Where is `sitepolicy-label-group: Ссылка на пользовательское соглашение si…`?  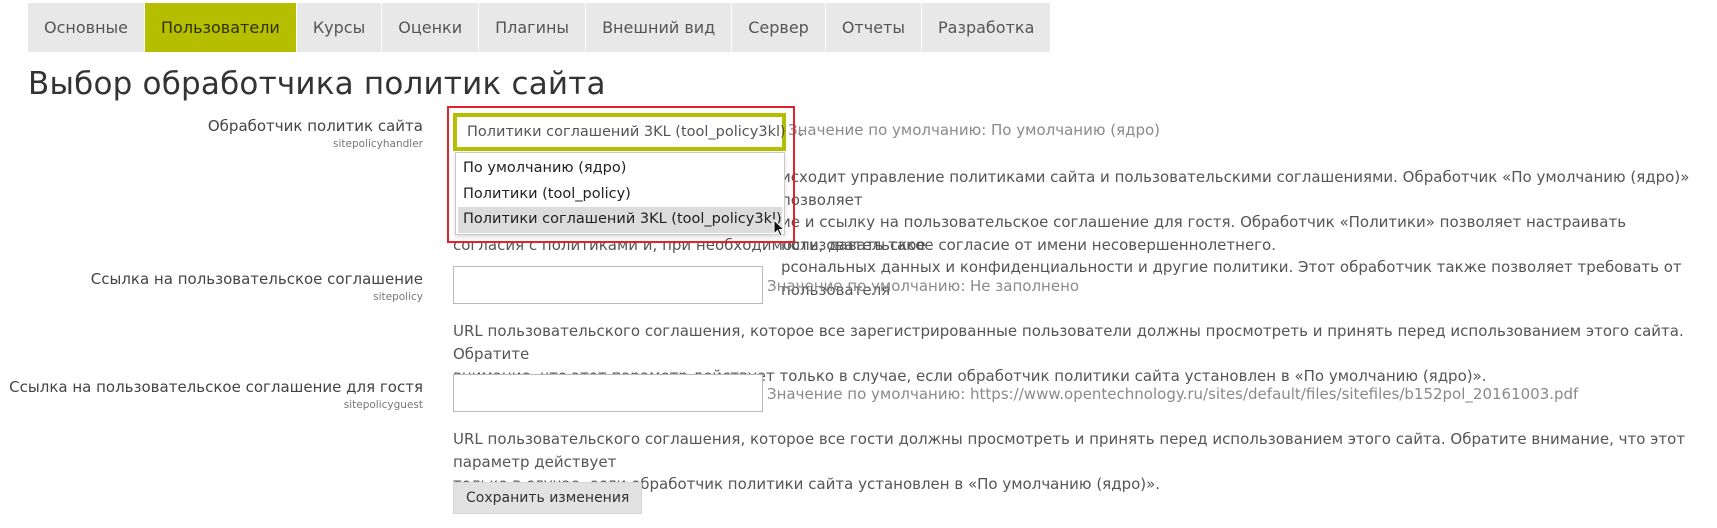 sitepolicy-label-group: Ссылка на пользовательское соглашение si… is located at coordinates (257, 286).